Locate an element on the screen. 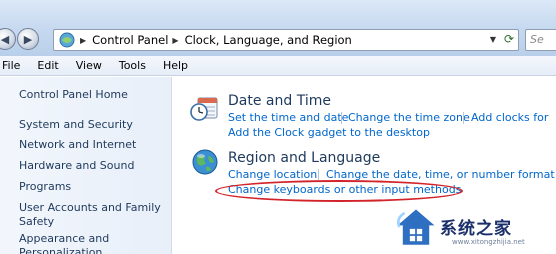 The width and height of the screenshot is (556, 254). category-date-and-time: Date and Time is located at coordinates (279, 101).